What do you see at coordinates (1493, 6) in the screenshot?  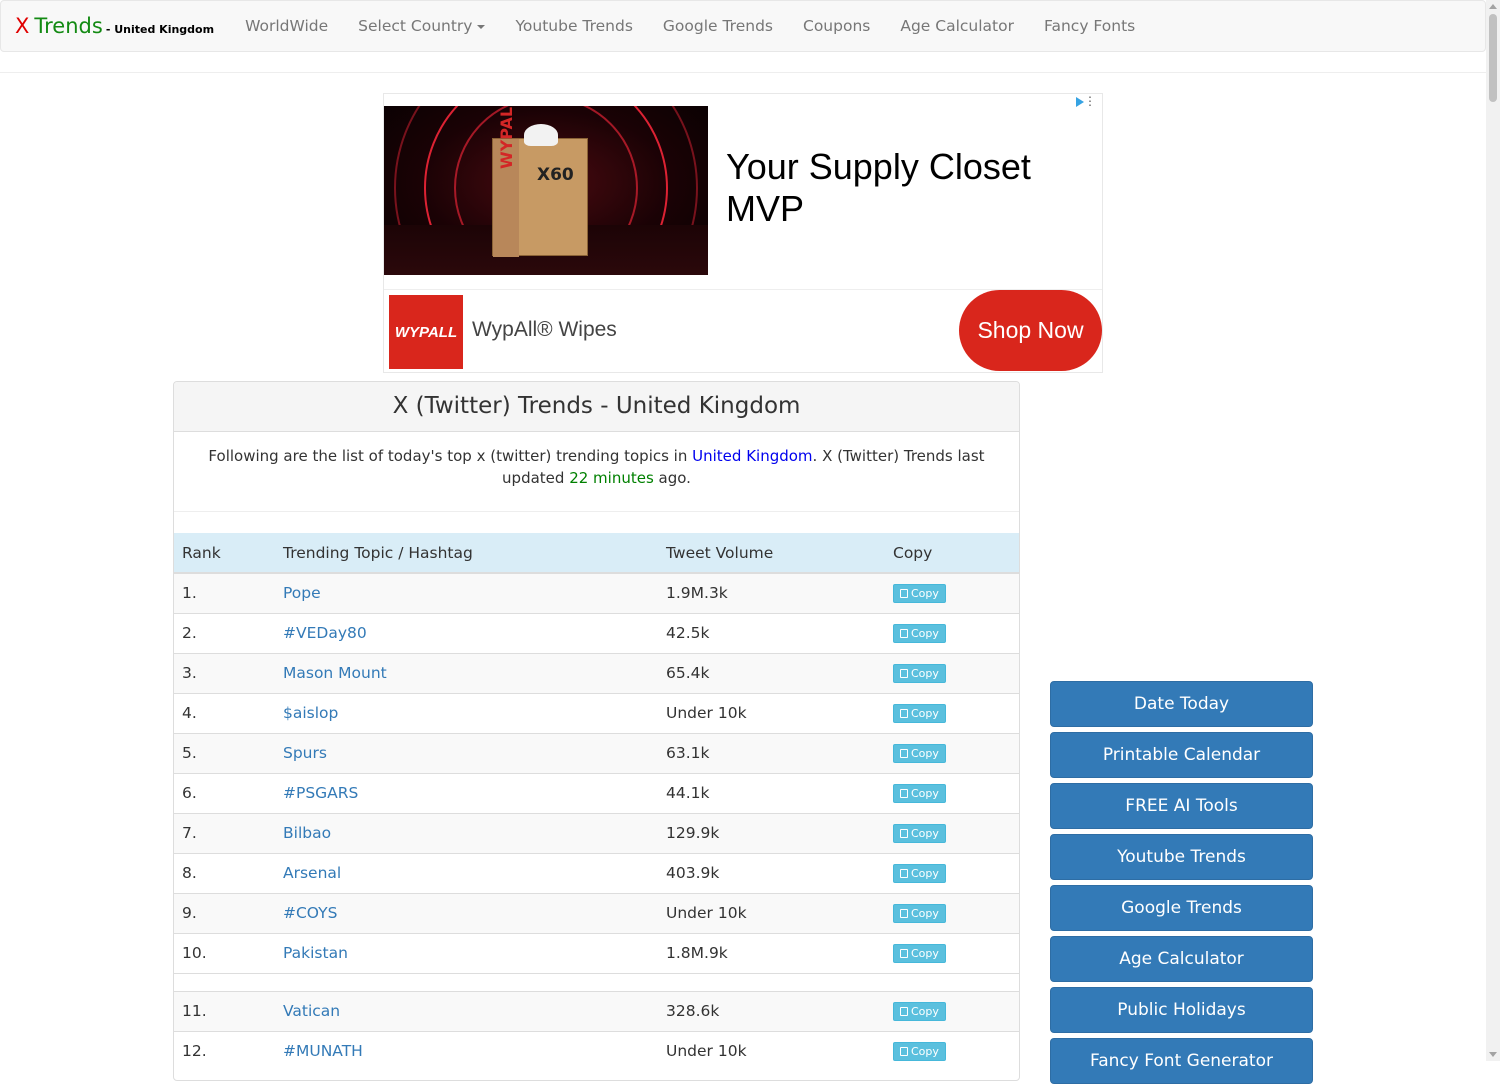 I see `scroll-up-arrow-icon` at bounding box center [1493, 6].